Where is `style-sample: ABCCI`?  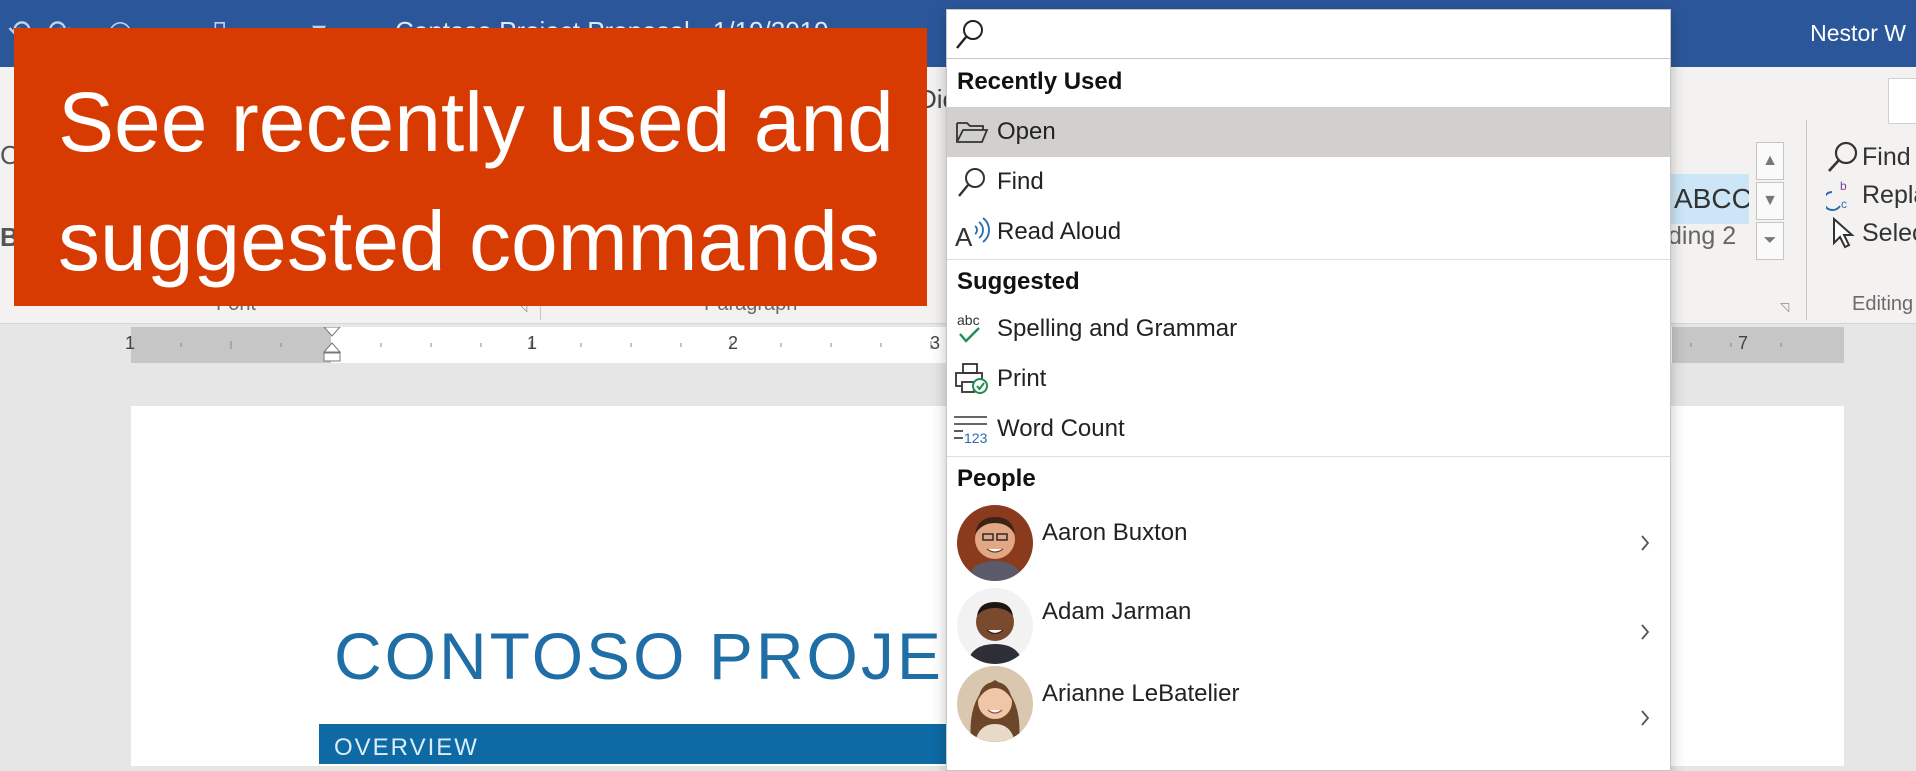
style-sample: ABCCI is located at coordinates (1708, 199).